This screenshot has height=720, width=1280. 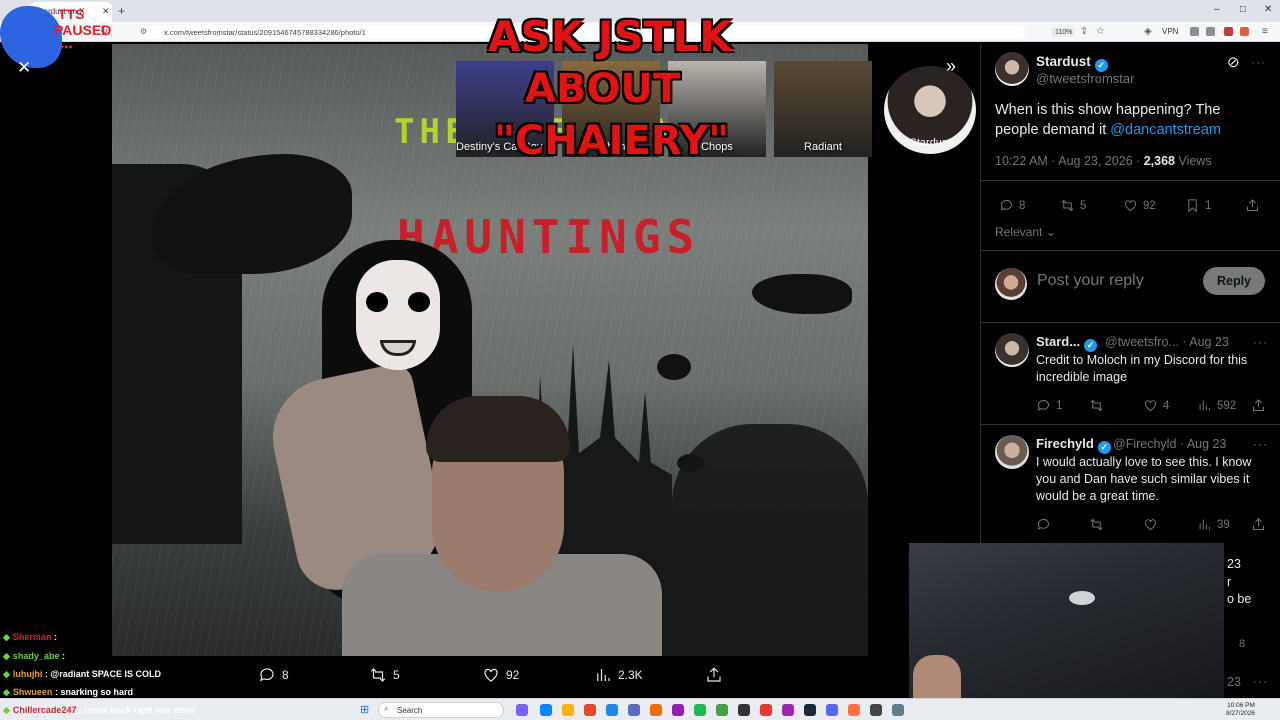 I want to click on reply-author-handle: @tweetsfro... · Aug 23, so click(x=1167, y=342).